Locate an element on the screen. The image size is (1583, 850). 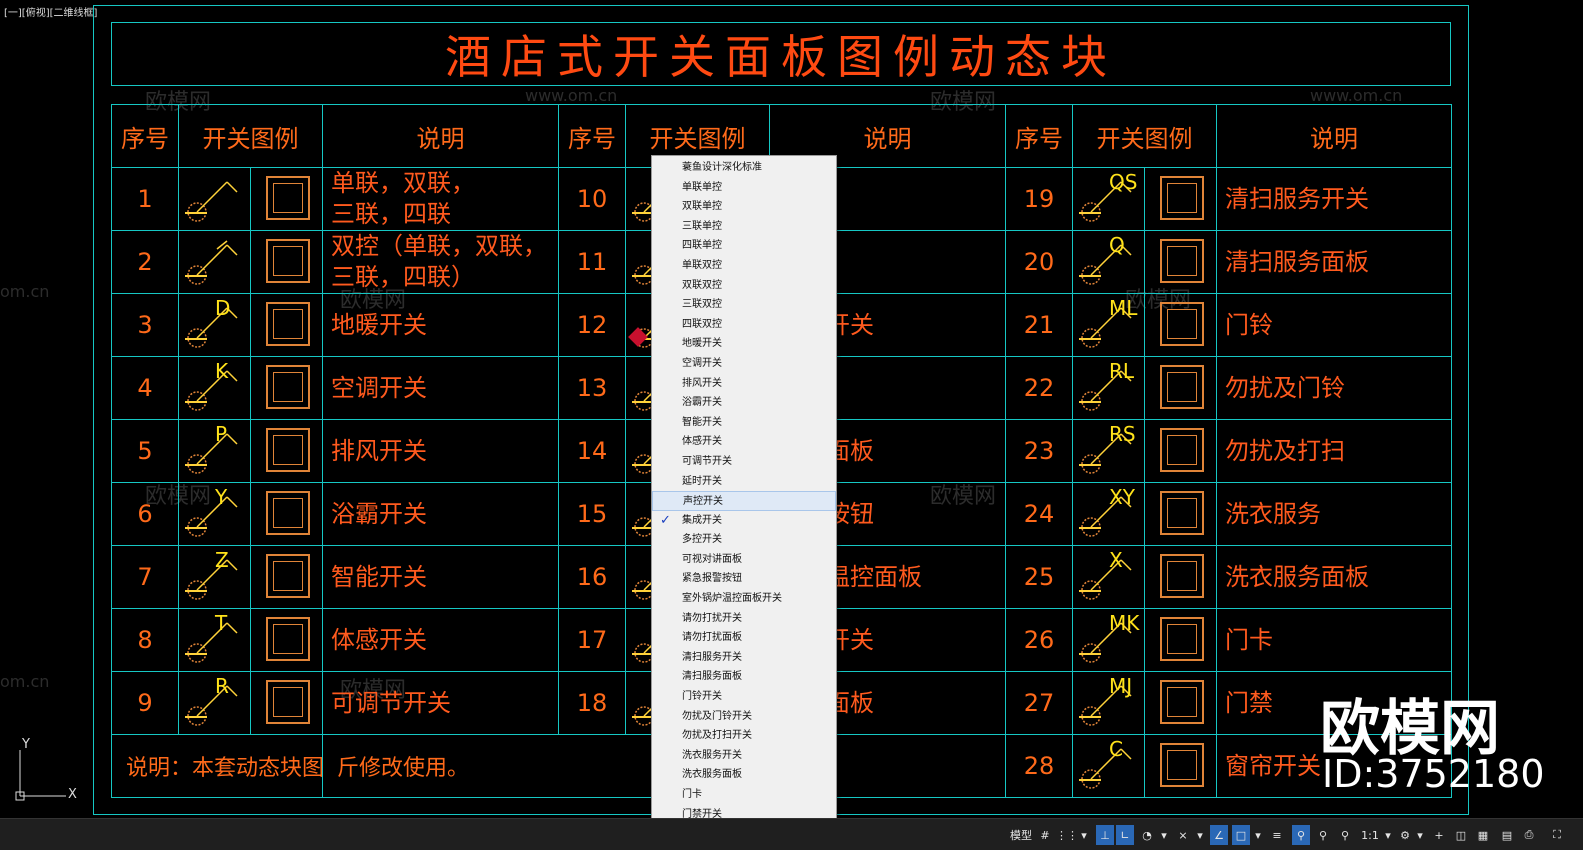
menu-item: 声控开关 is located at coordinates (744, 501).